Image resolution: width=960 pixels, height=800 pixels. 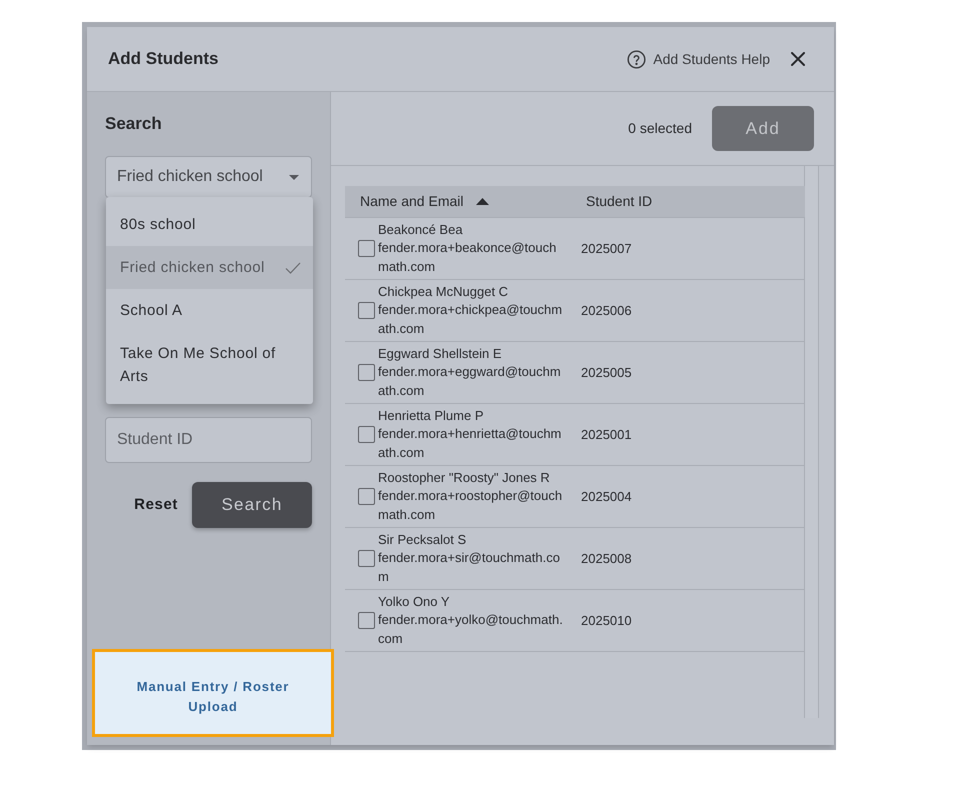 What do you see at coordinates (423, 539) in the screenshot?
I see `student-name: Sir Pecksalot S` at bounding box center [423, 539].